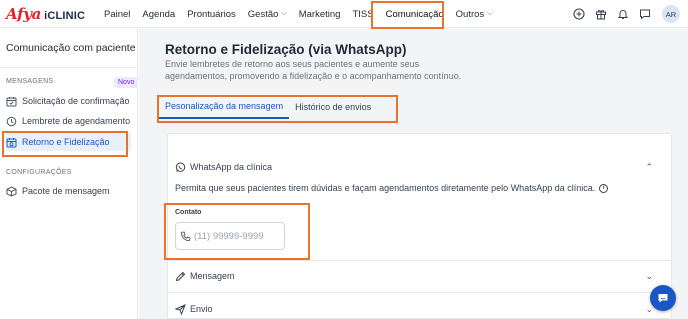 This screenshot has width=688, height=319. Describe the element at coordinates (601, 14) in the screenshot. I see `gift-icon` at that location.